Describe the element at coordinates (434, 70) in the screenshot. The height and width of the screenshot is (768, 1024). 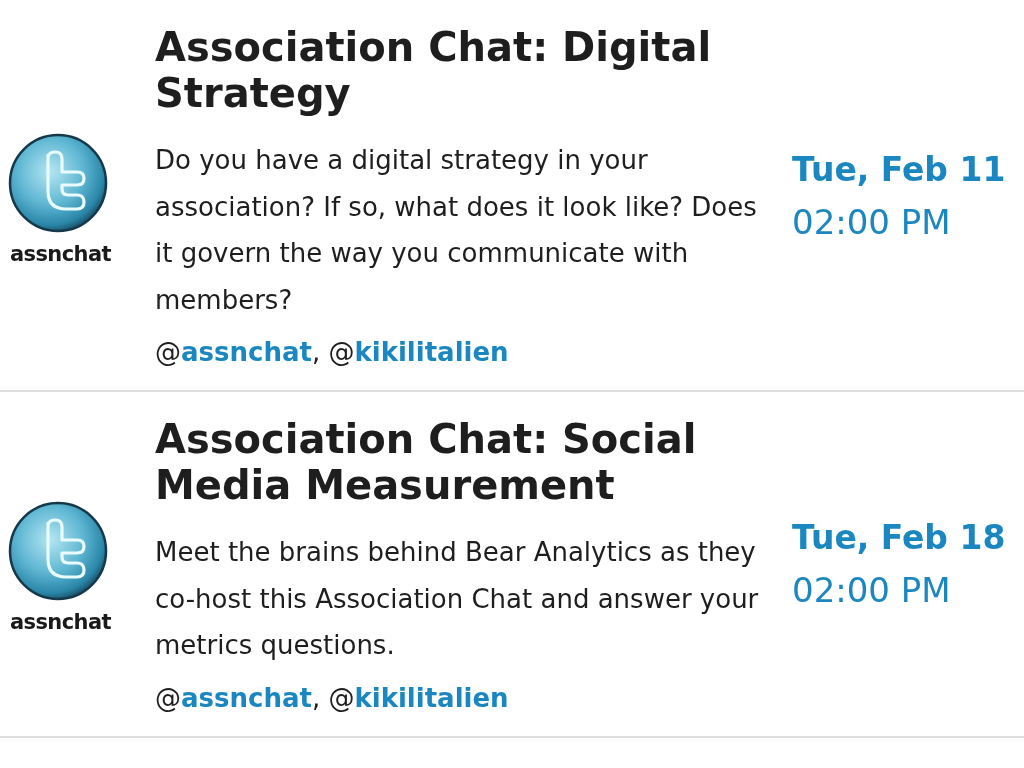
I see `event-title: Association Chat: Digital Strategy` at that location.